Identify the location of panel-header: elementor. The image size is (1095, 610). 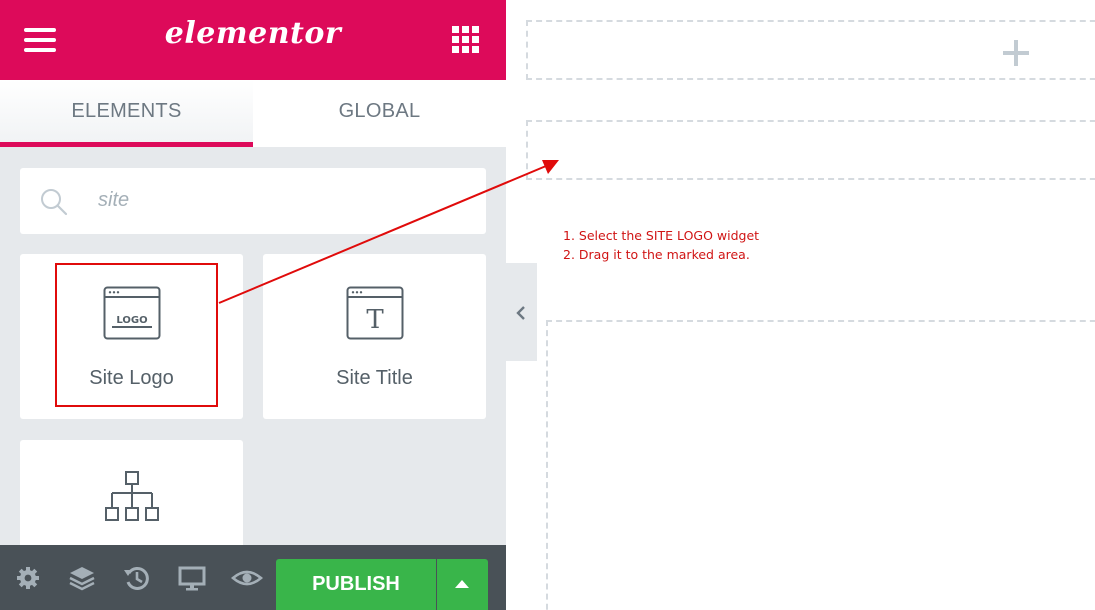
(253, 40).